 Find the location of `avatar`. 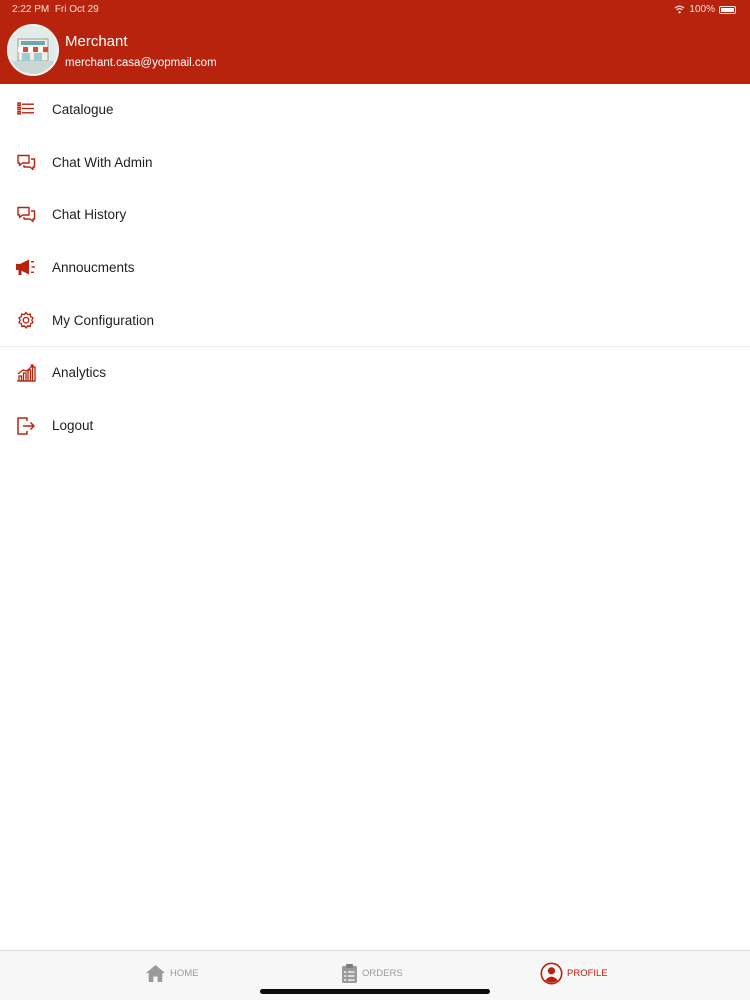

avatar is located at coordinates (33, 50).